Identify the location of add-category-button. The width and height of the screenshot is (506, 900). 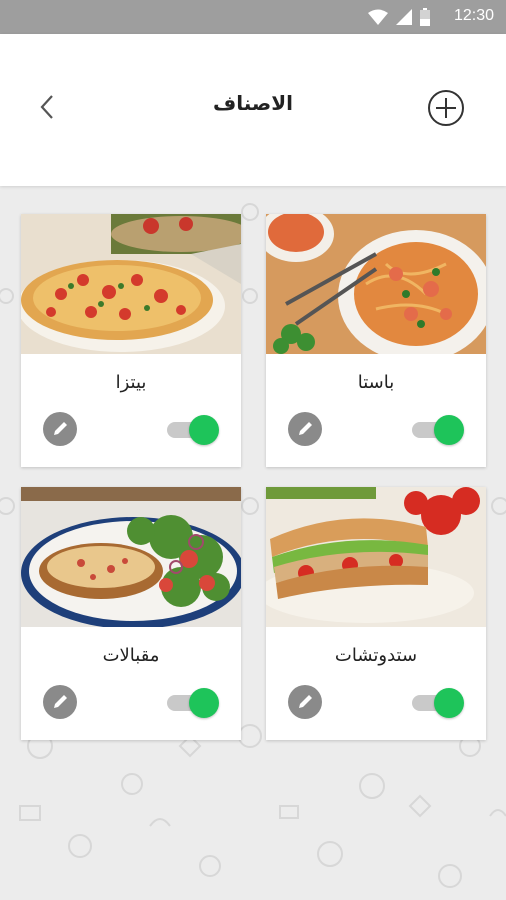
(446, 108).